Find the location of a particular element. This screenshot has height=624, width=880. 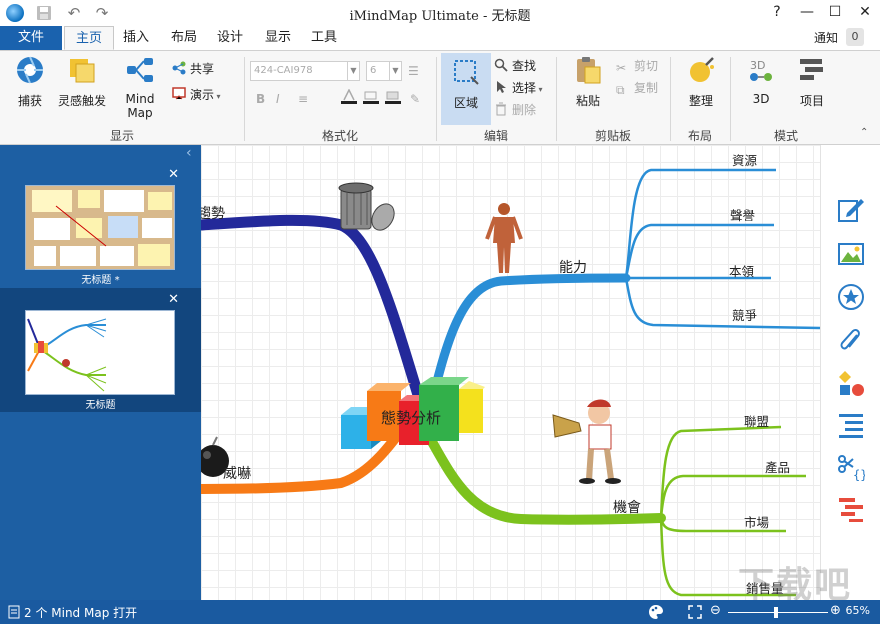

branch-label-right-top: 能力 is located at coordinates (573, 267).